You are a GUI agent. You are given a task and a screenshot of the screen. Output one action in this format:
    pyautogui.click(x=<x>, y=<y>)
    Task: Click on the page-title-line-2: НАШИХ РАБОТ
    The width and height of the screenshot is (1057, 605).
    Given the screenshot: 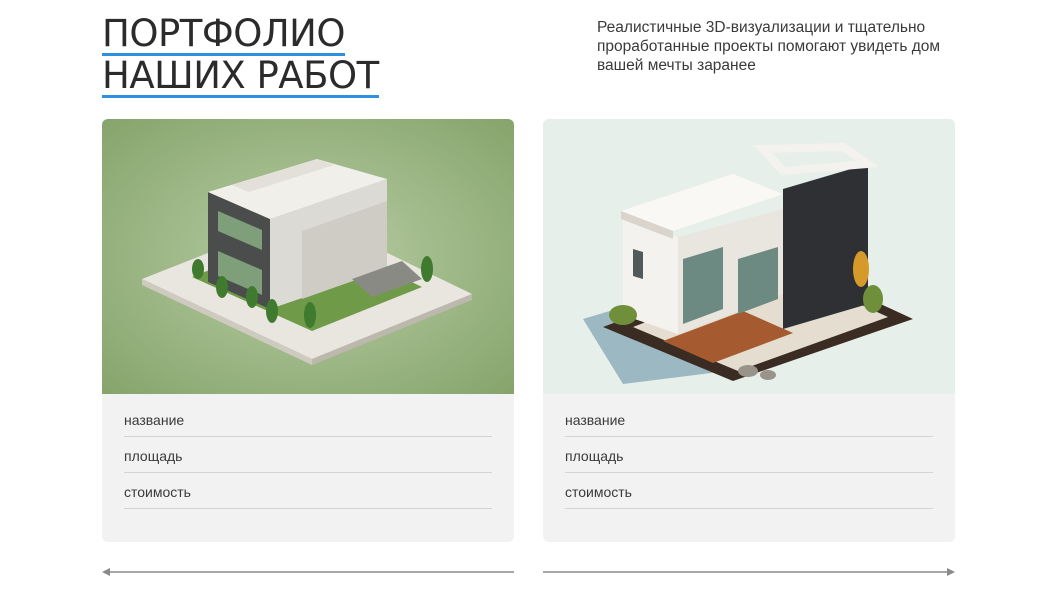 What is the action you would take?
    pyautogui.click(x=240, y=76)
    